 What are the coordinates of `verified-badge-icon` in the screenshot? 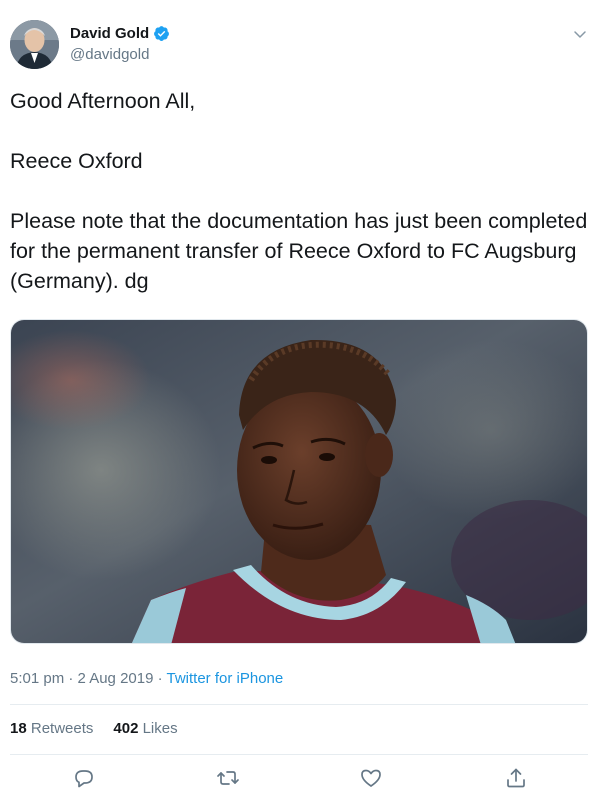 It's located at (161, 33).